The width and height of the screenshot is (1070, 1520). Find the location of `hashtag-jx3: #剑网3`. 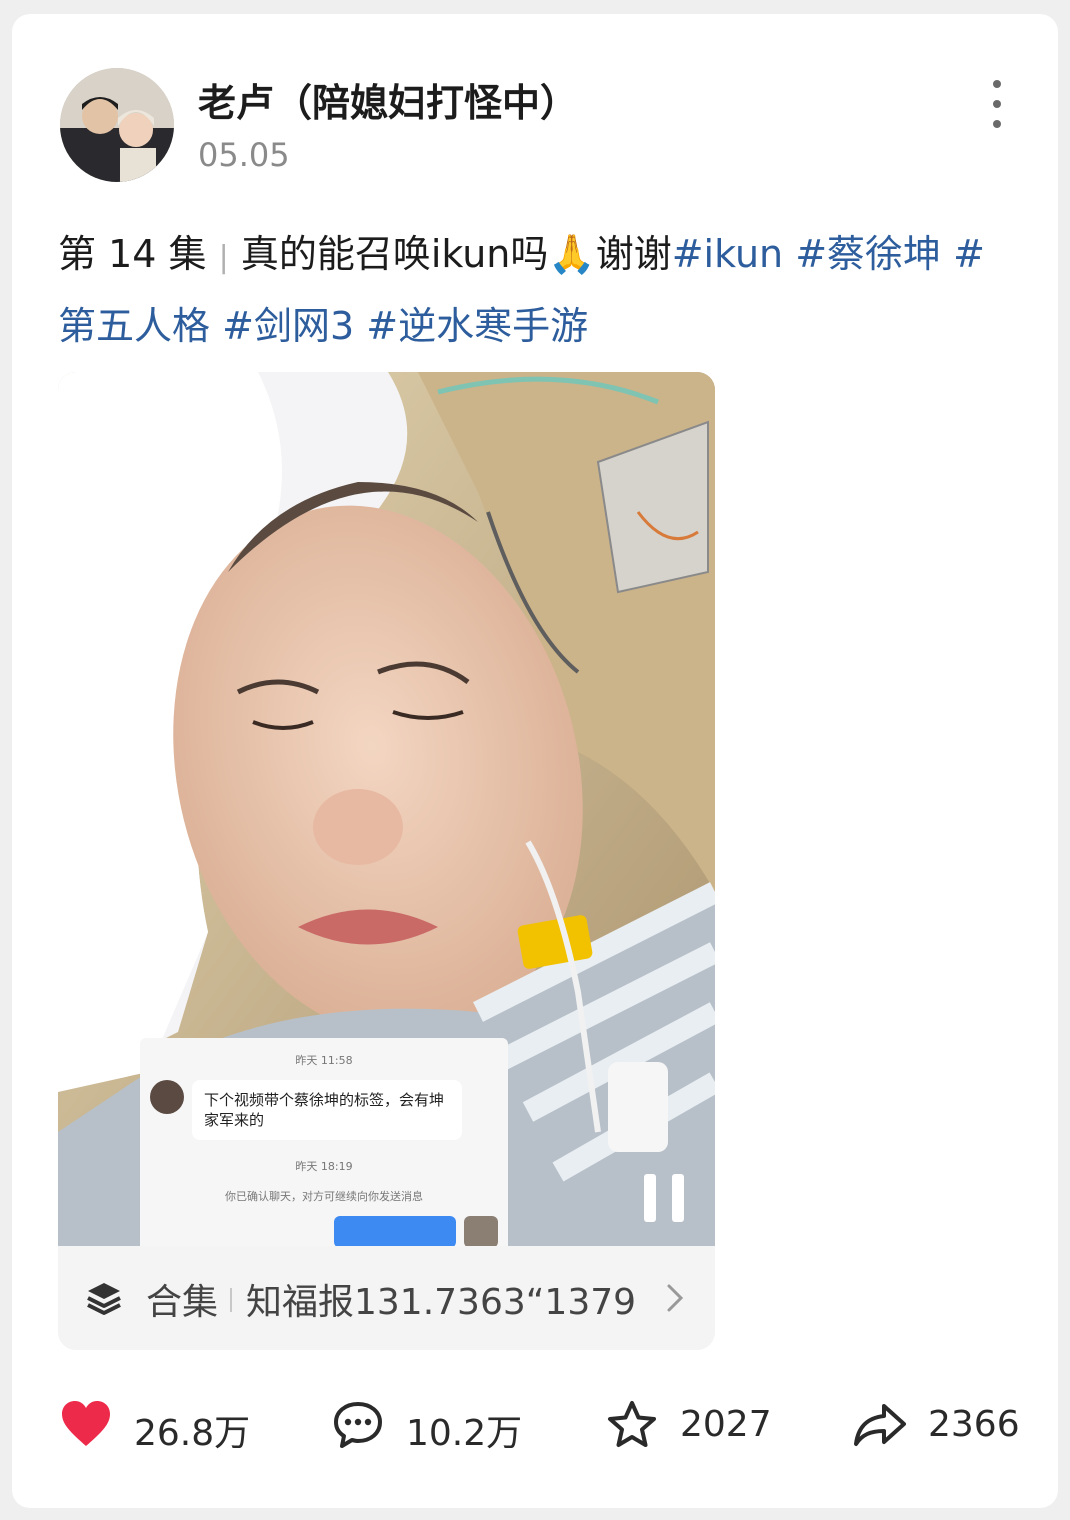

hashtag-jx3: #剑网3 is located at coordinates (288, 326).